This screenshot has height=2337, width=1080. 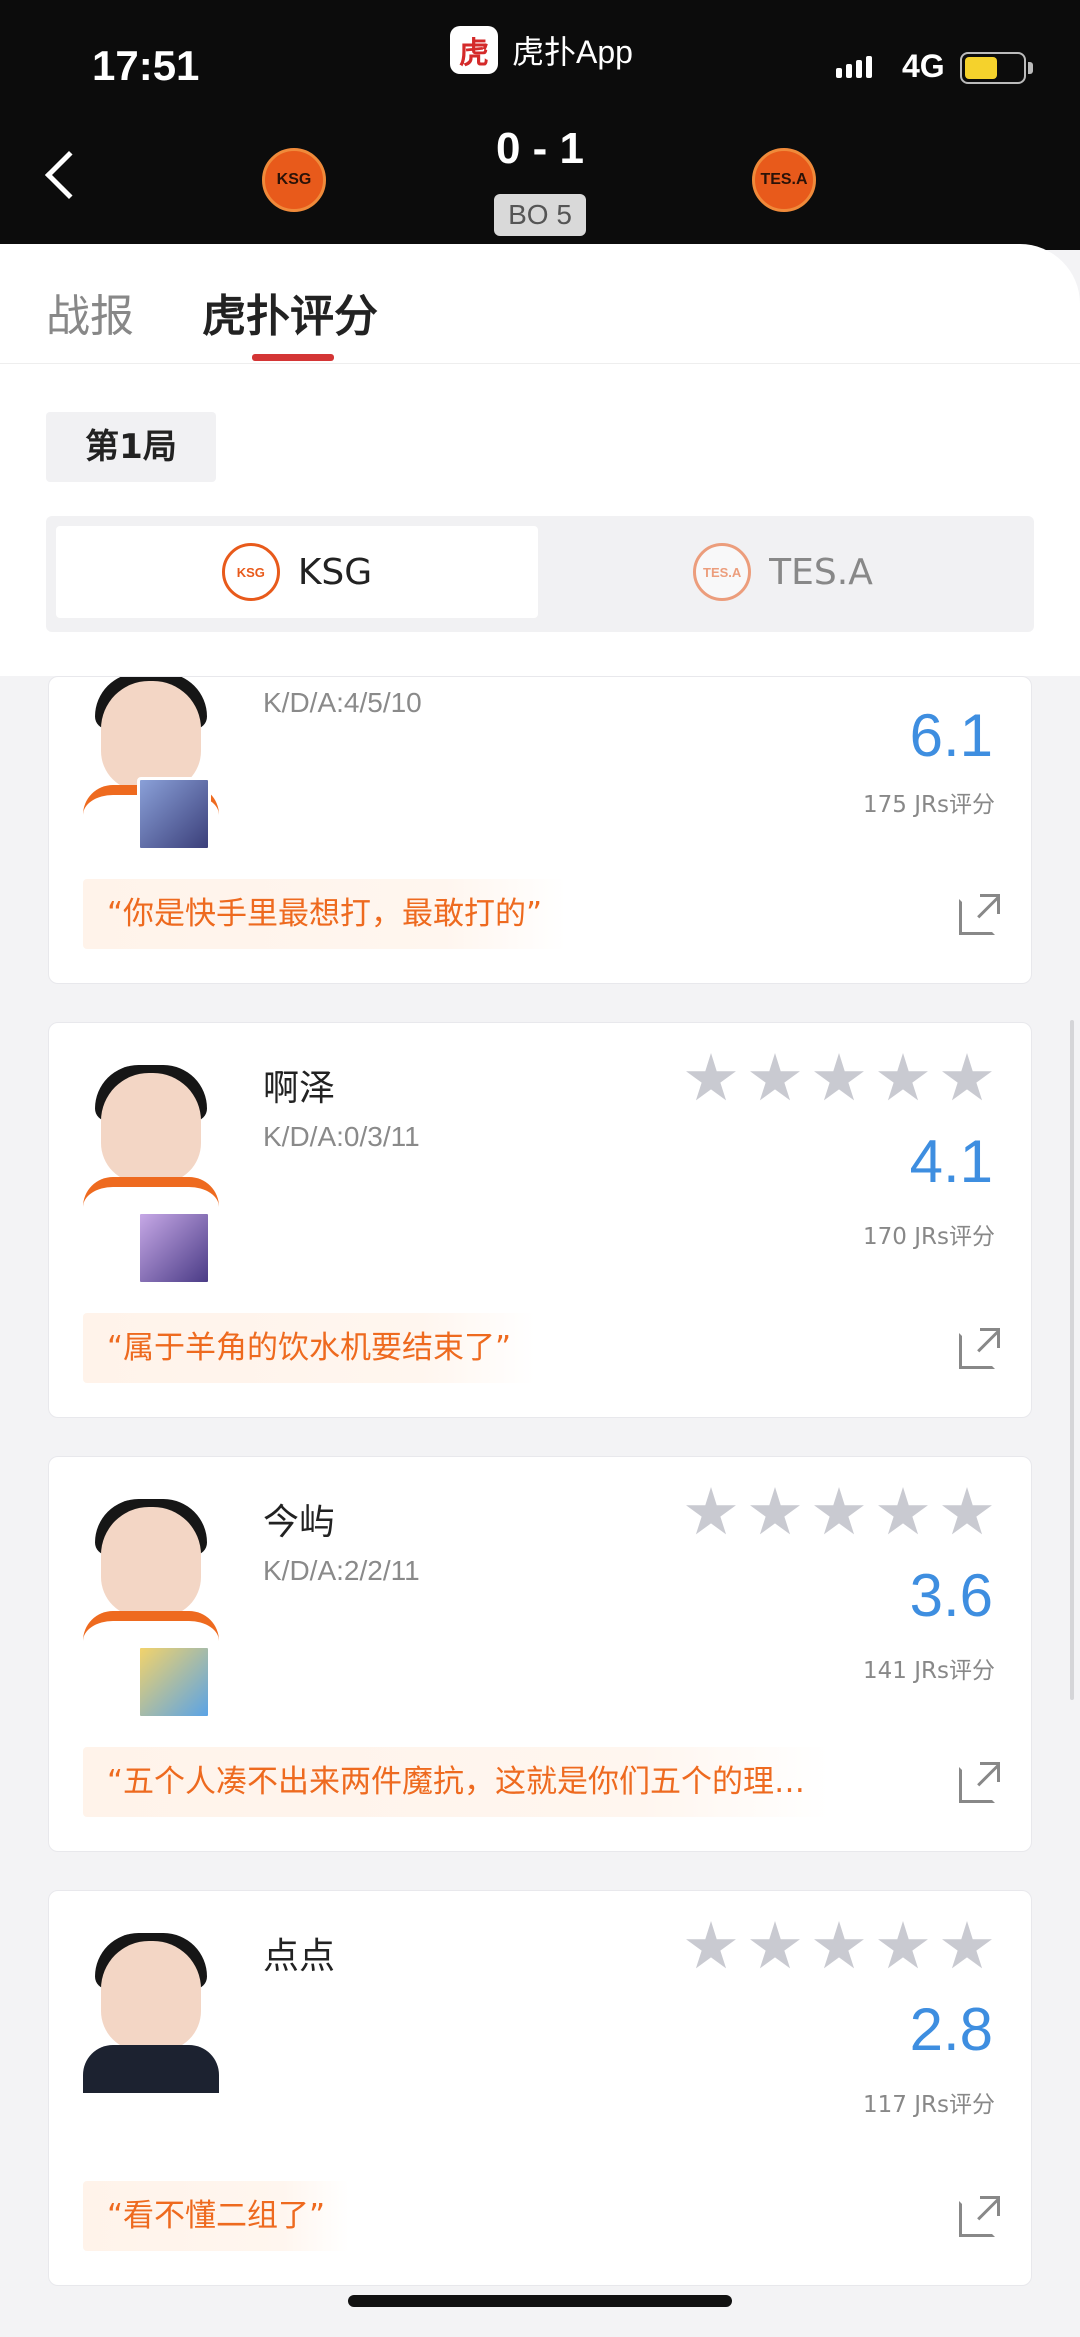 I want to click on team-switch: KSG KSG TES.A TES.A, so click(x=540, y=574).